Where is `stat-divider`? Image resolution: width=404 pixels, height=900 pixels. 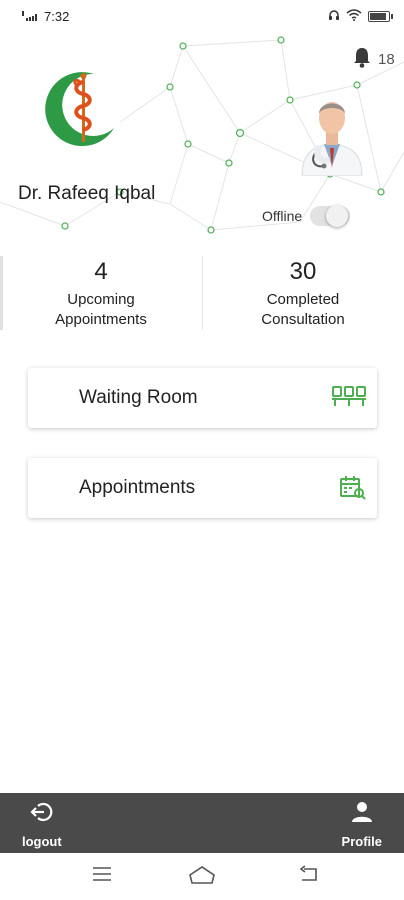 stat-divider is located at coordinates (202, 293).